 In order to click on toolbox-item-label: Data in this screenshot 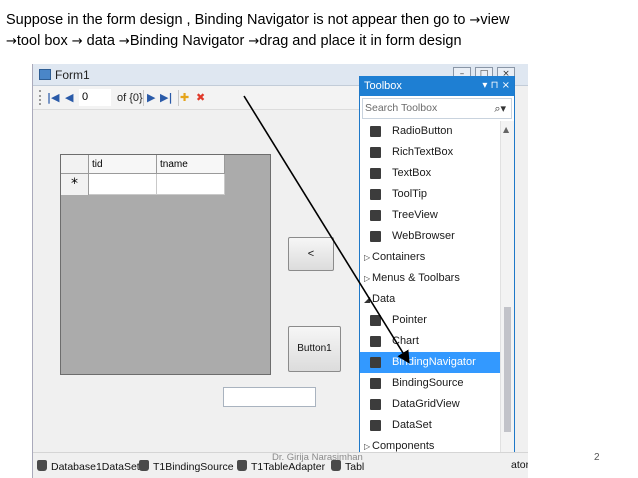, I will do `click(384, 299)`.